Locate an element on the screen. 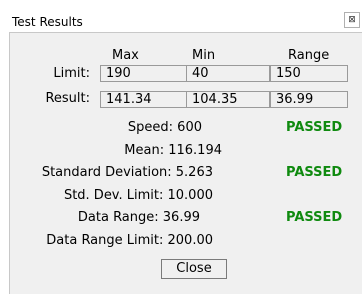 The height and width of the screenshot is (294, 362). close-button: Close is located at coordinates (194, 269).